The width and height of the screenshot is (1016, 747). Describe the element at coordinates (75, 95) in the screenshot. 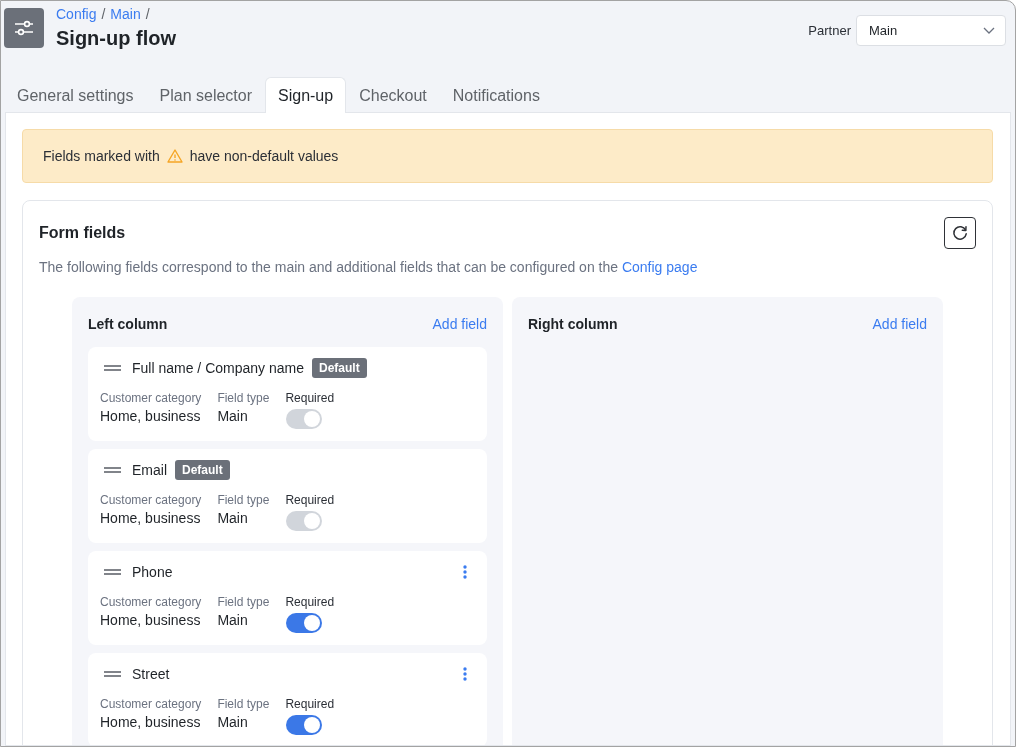

I see `tab: General settings` at that location.